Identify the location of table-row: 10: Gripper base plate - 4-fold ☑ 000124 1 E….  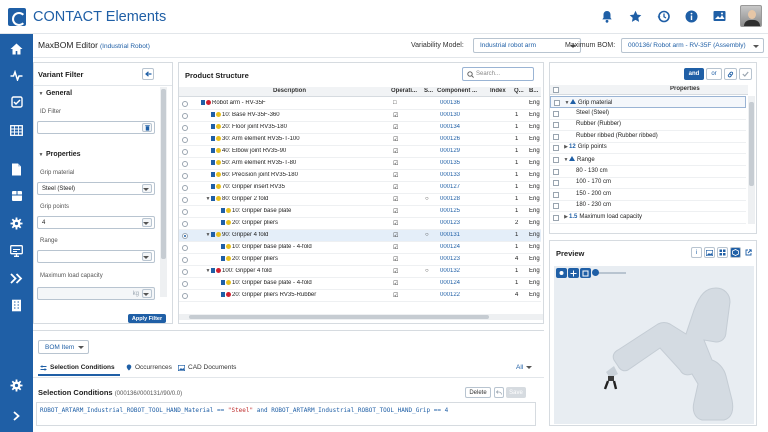
(360, 248).